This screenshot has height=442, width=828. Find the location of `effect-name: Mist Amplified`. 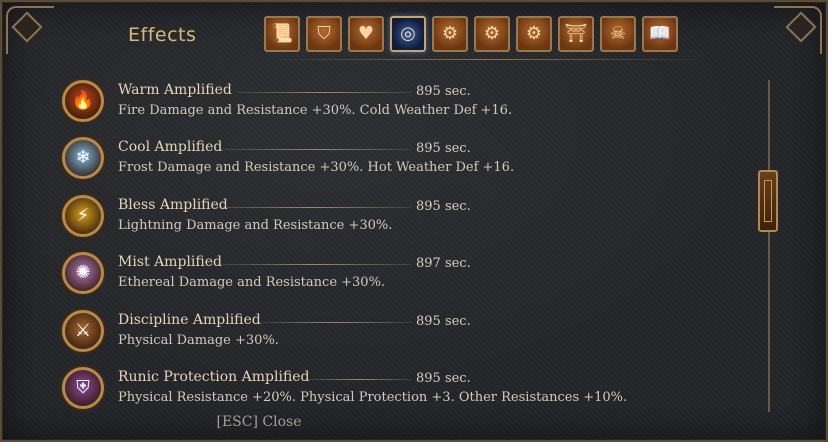

effect-name: Mist Amplified is located at coordinates (170, 262).